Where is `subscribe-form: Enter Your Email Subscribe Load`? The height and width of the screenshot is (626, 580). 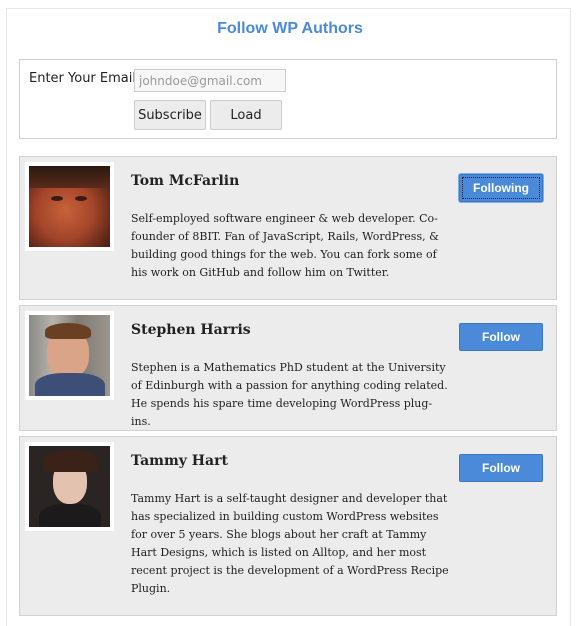
subscribe-form: Enter Your Email Subscribe Load is located at coordinates (288, 99).